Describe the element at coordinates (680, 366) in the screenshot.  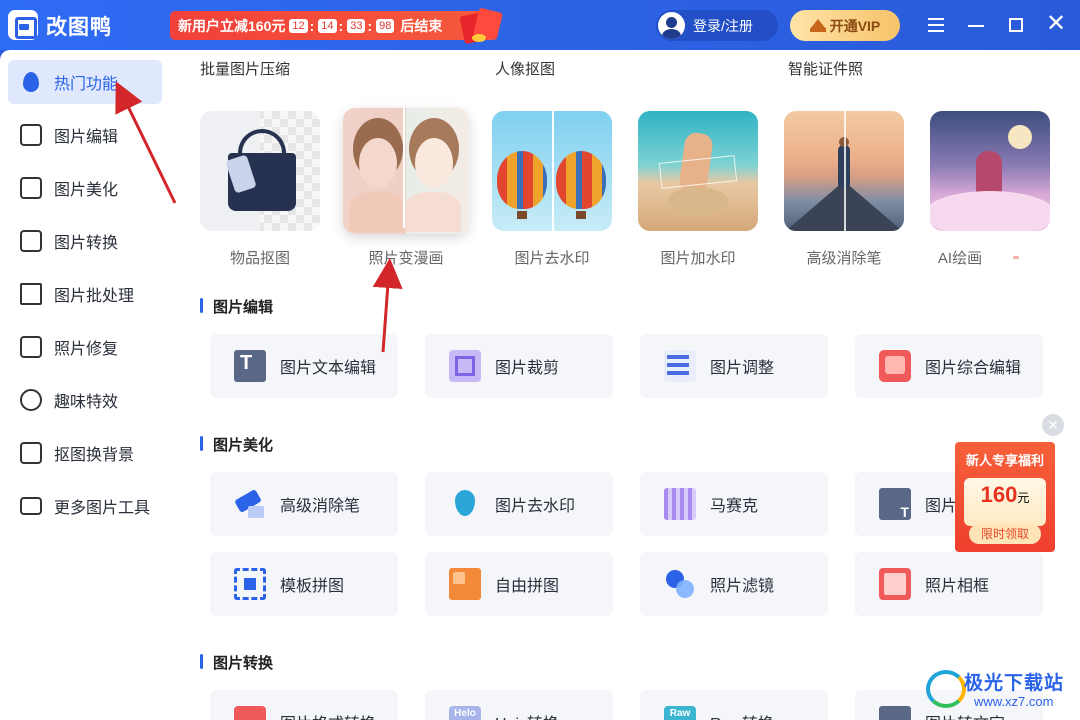
I see `adjust-icon` at that location.